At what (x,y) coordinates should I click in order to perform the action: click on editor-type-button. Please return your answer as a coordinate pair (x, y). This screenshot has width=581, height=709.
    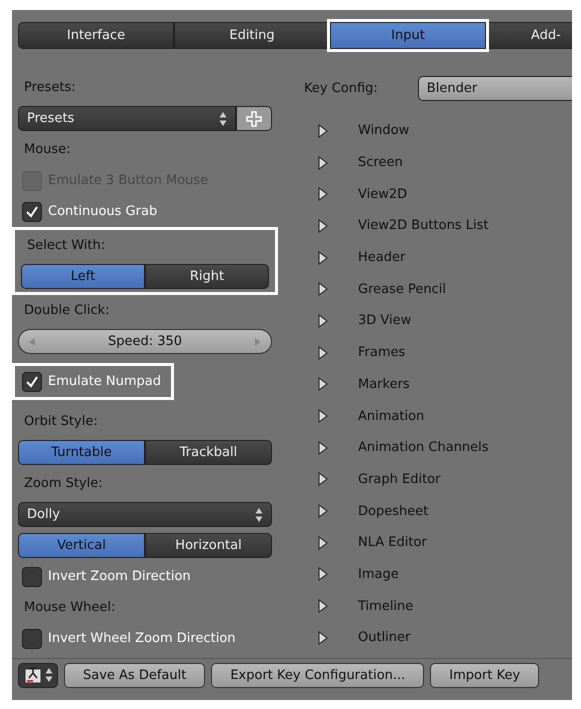
    Looking at the image, I should click on (38, 675).